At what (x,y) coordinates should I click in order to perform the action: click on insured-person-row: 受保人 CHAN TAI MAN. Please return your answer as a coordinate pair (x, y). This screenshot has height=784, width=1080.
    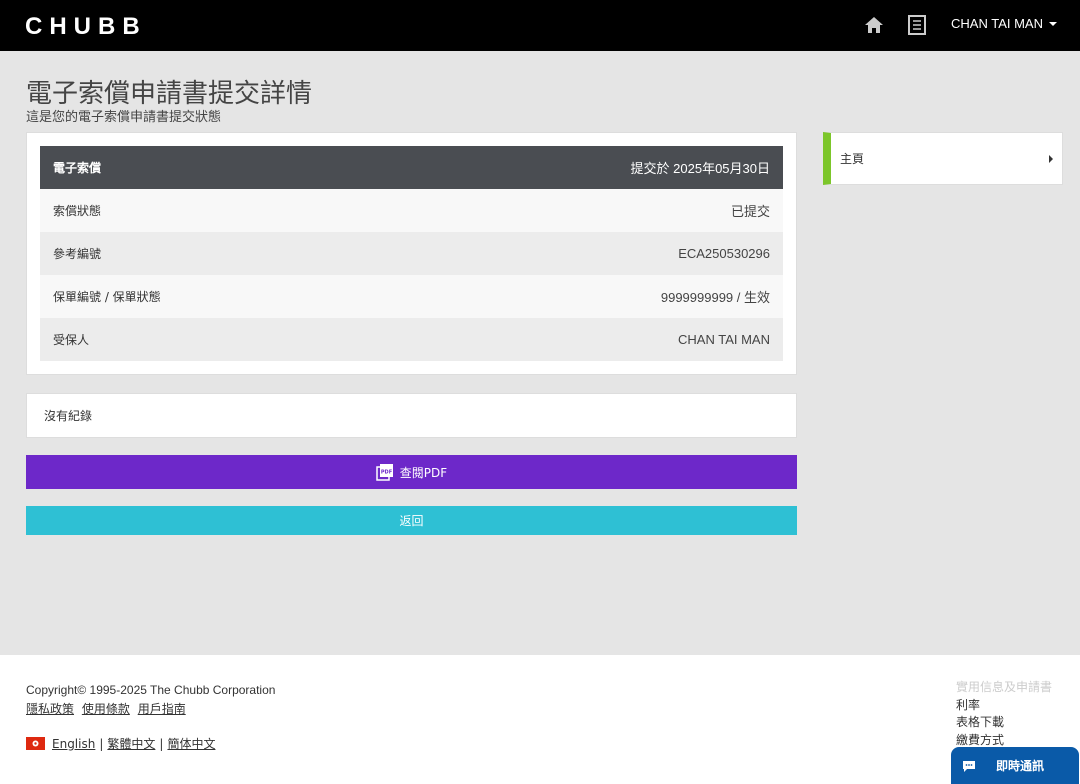
    Looking at the image, I should click on (411, 339).